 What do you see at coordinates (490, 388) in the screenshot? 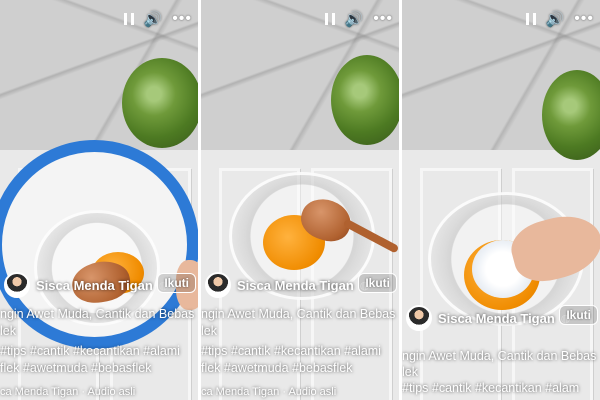
I see `hashtags-line: #tips #cantik #kecantikan #alam` at bounding box center [490, 388].